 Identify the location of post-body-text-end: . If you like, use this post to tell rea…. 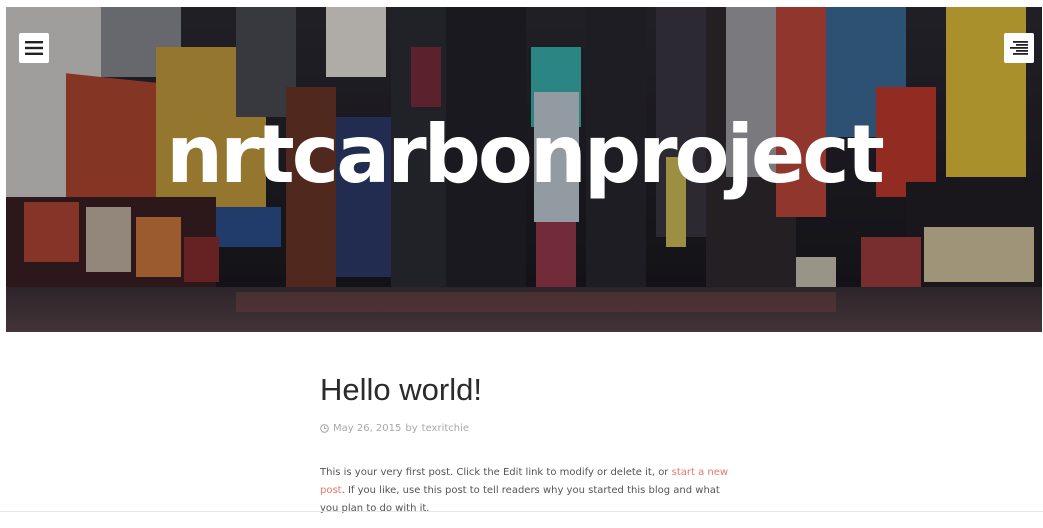
(520, 499).